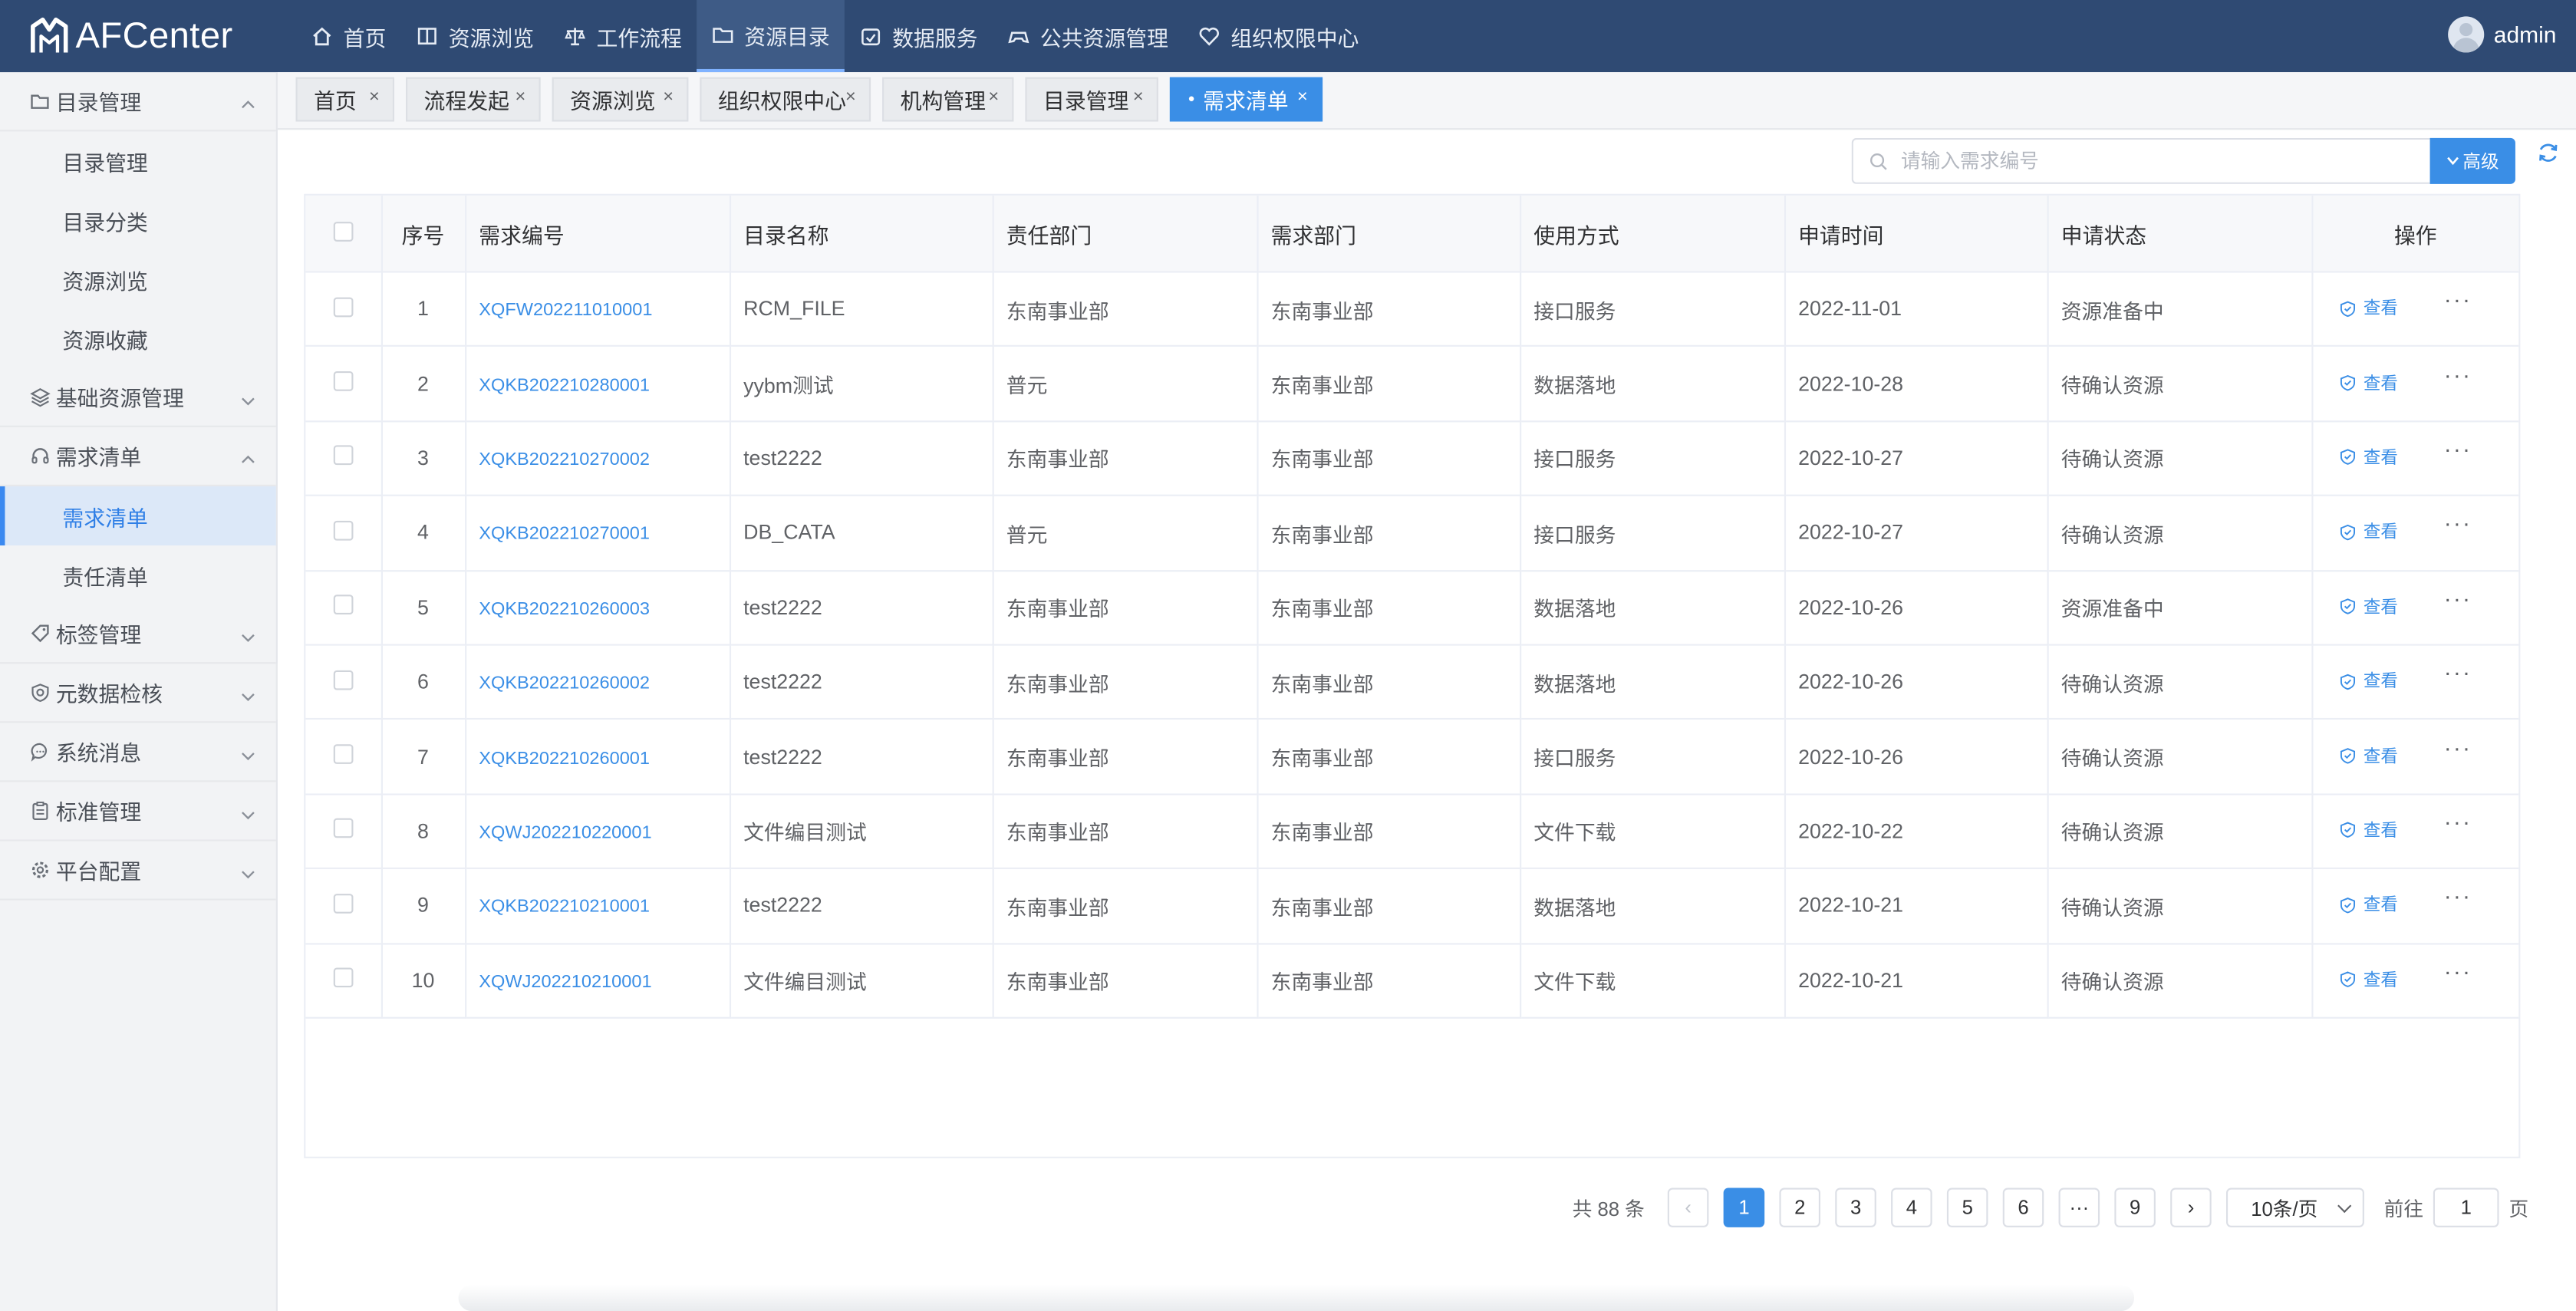 Image resolution: width=2576 pixels, height=1311 pixels. What do you see at coordinates (785, 99) in the screenshot?
I see `tab-3: 组织权限中心 ×` at bounding box center [785, 99].